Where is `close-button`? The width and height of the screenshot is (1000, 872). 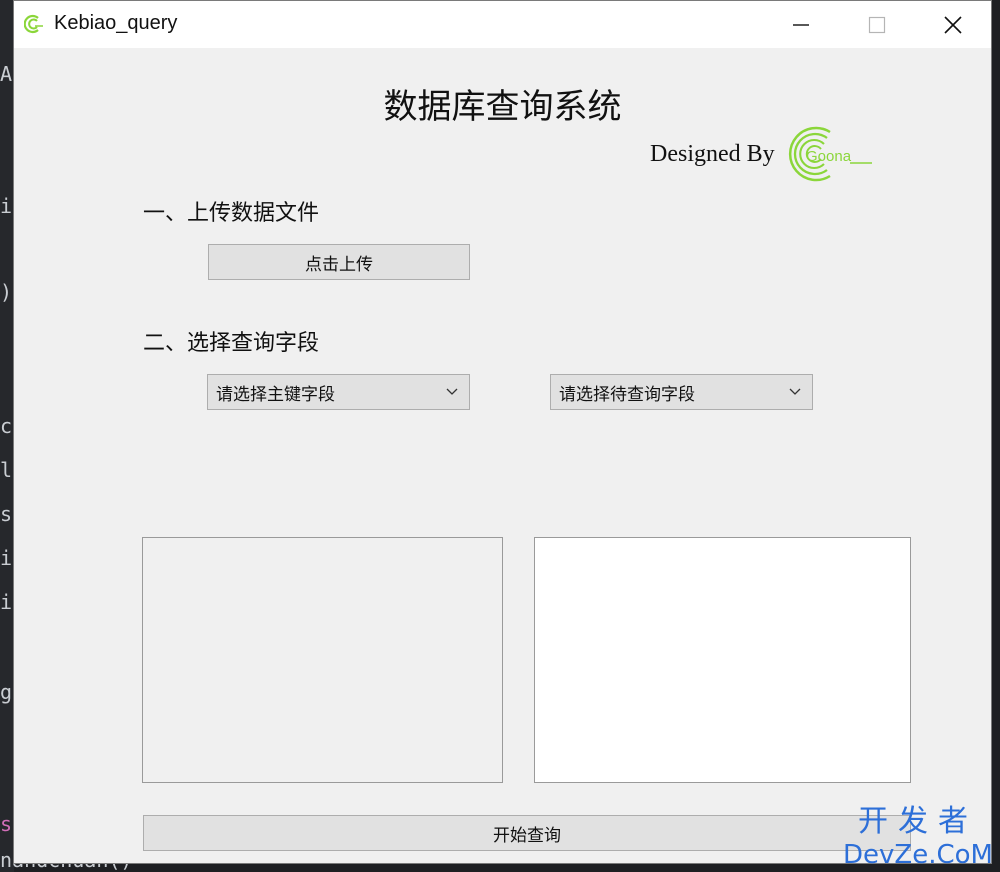
close-button is located at coordinates (953, 24).